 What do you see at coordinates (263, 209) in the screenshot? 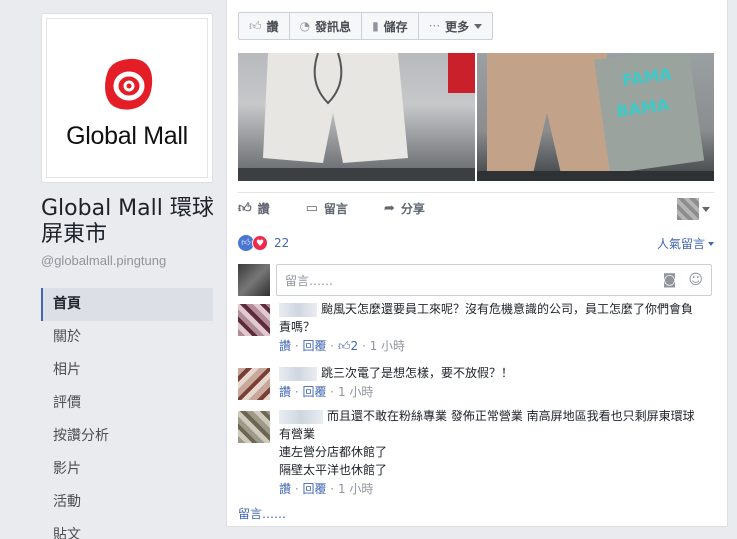
I see `post-like-label: 讚` at bounding box center [263, 209].